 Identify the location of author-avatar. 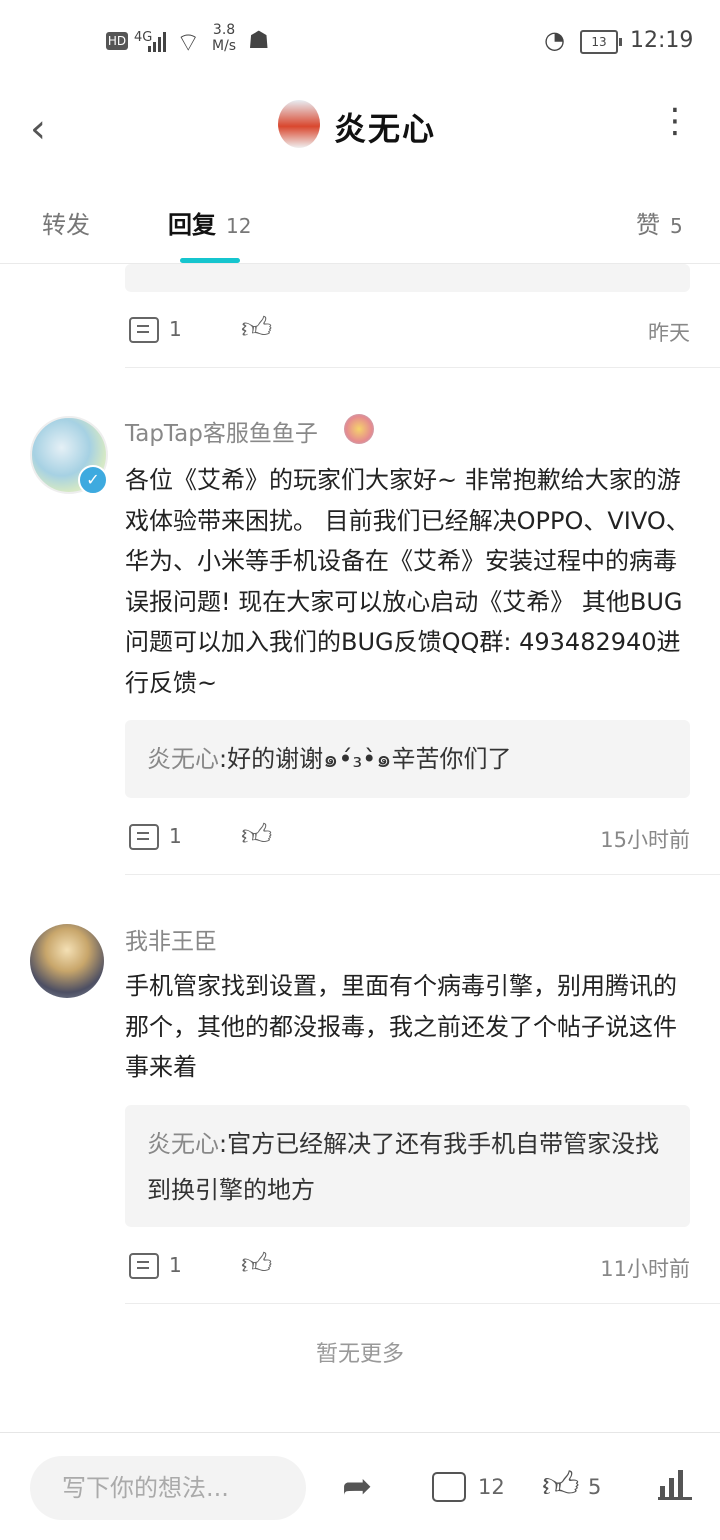
(299, 124).